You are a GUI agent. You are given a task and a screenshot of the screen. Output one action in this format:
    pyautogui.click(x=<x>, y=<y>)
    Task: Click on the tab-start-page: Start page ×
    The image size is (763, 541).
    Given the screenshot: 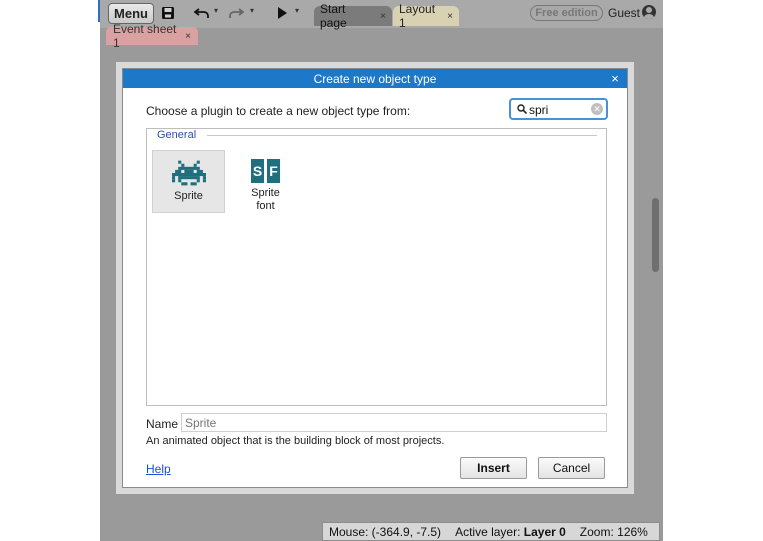 What is the action you would take?
    pyautogui.click(x=353, y=16)
    